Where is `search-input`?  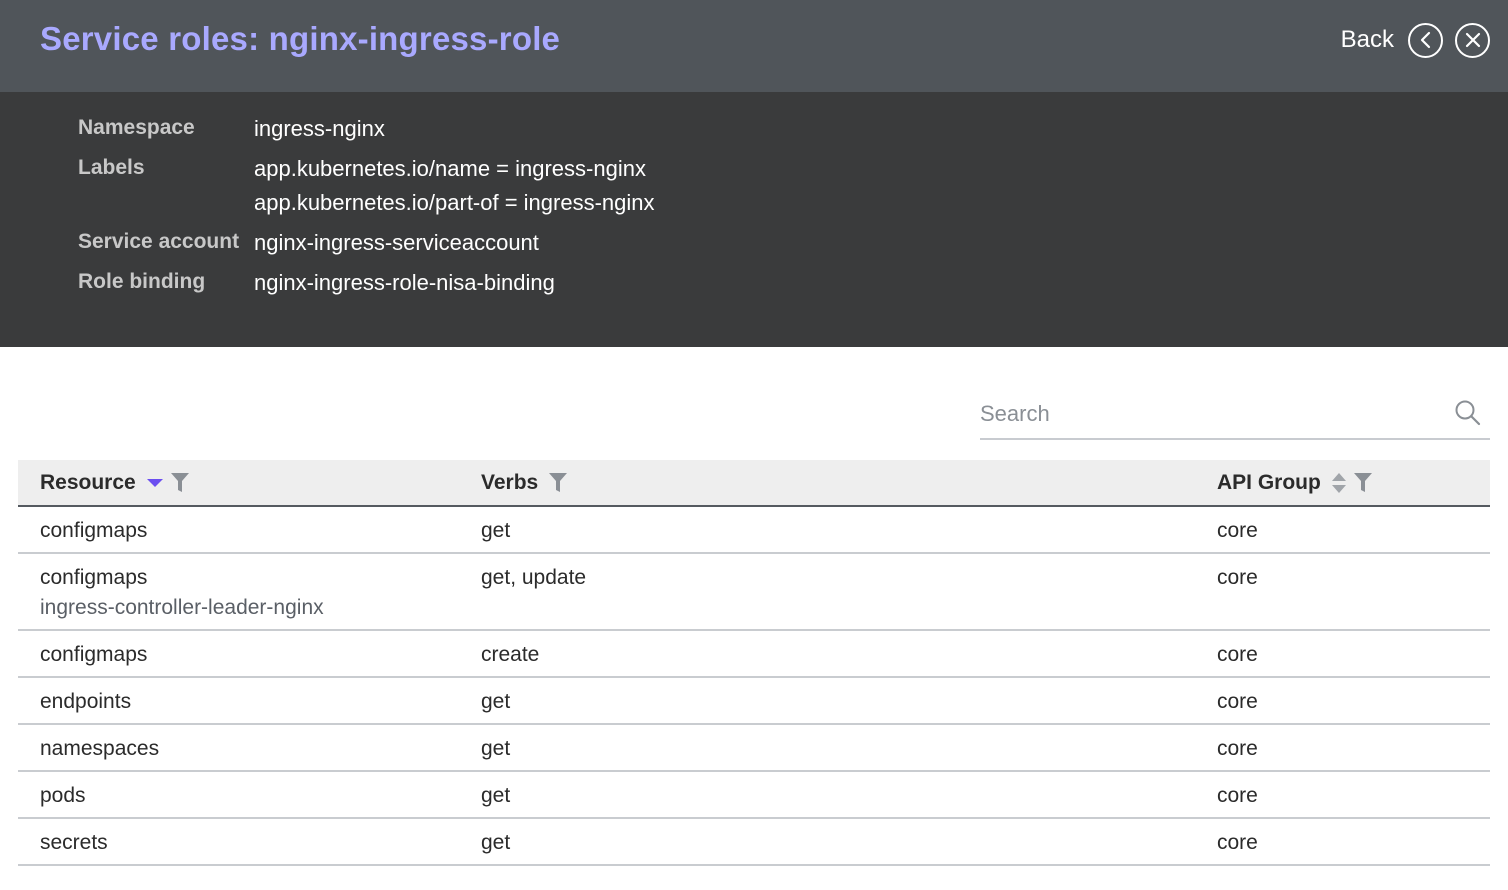 search-input is located at coordinates (1210, 414).